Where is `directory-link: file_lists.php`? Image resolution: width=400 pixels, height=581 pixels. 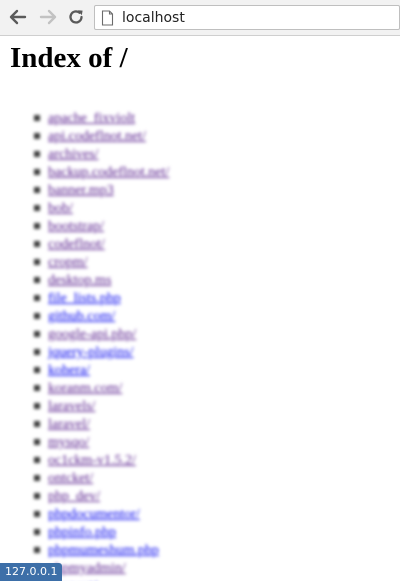
directory-link: file_lists.php is located at coordinates (84, 298).